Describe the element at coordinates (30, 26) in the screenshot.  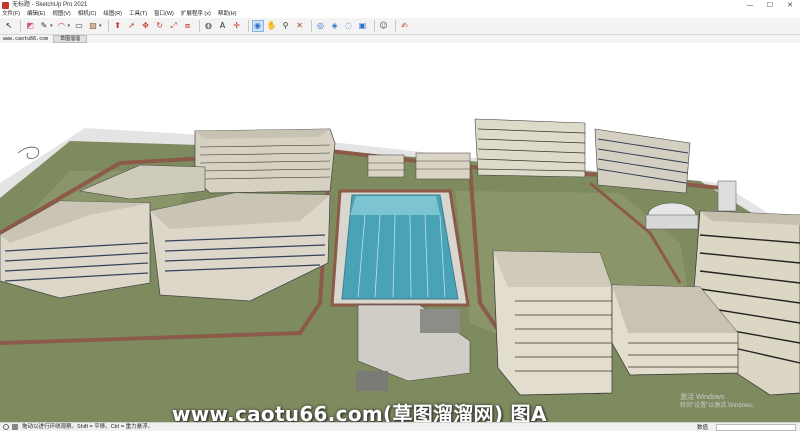
I see `eraser-icon: ◩` at that location.